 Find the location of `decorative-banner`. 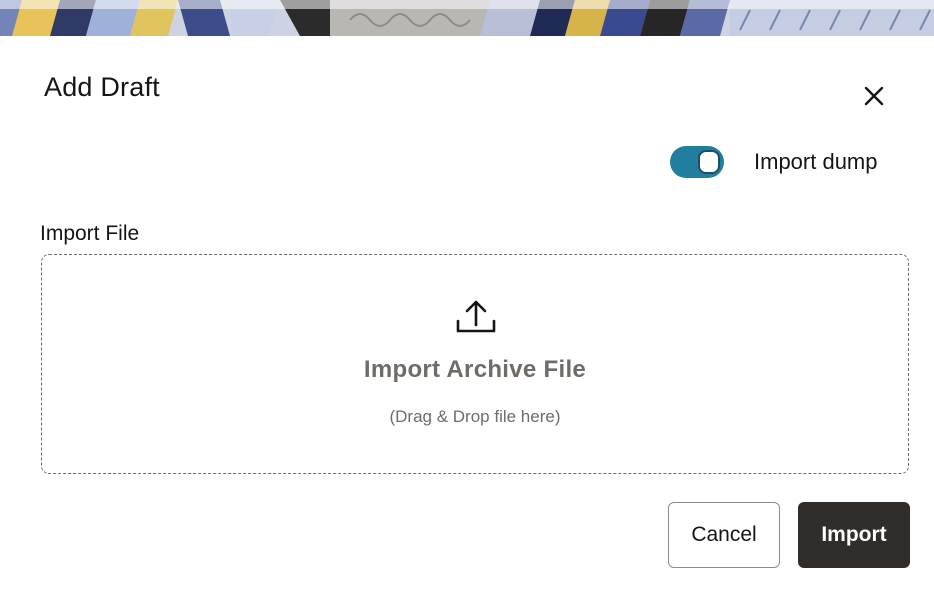

decorative-banner is located at coordinates (467, 18).